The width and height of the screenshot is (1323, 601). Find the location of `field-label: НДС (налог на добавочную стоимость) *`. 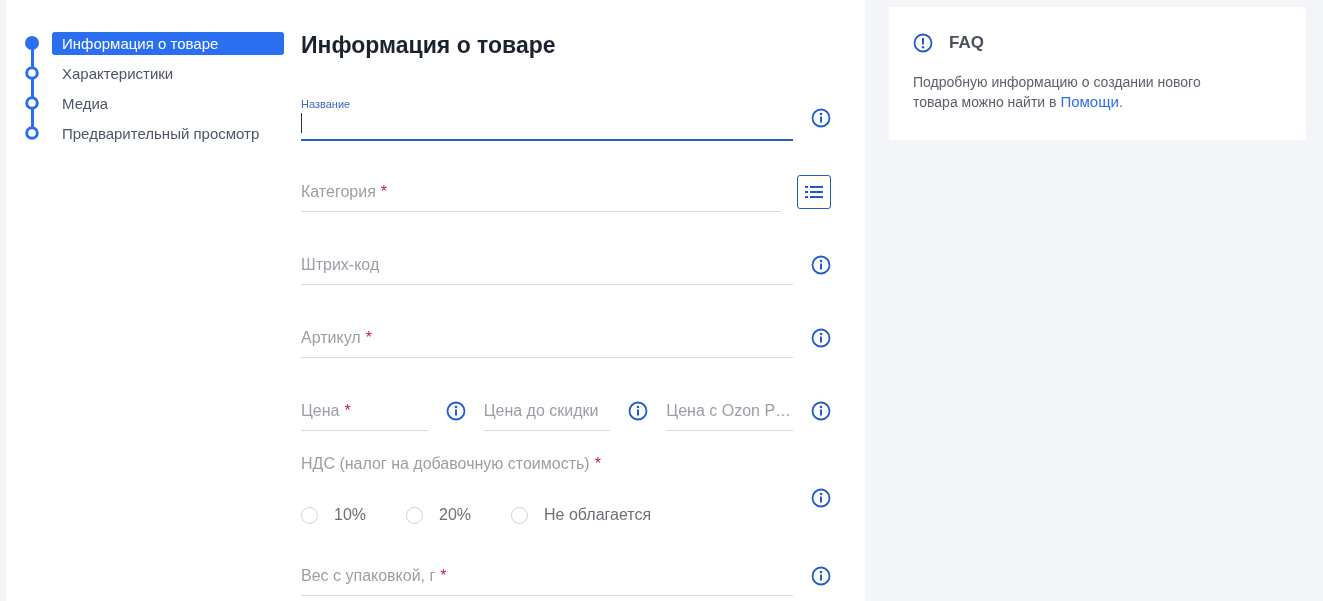

field-label: НДС (налог на добавочную стоимость) * is located at coordinates (451, 464).